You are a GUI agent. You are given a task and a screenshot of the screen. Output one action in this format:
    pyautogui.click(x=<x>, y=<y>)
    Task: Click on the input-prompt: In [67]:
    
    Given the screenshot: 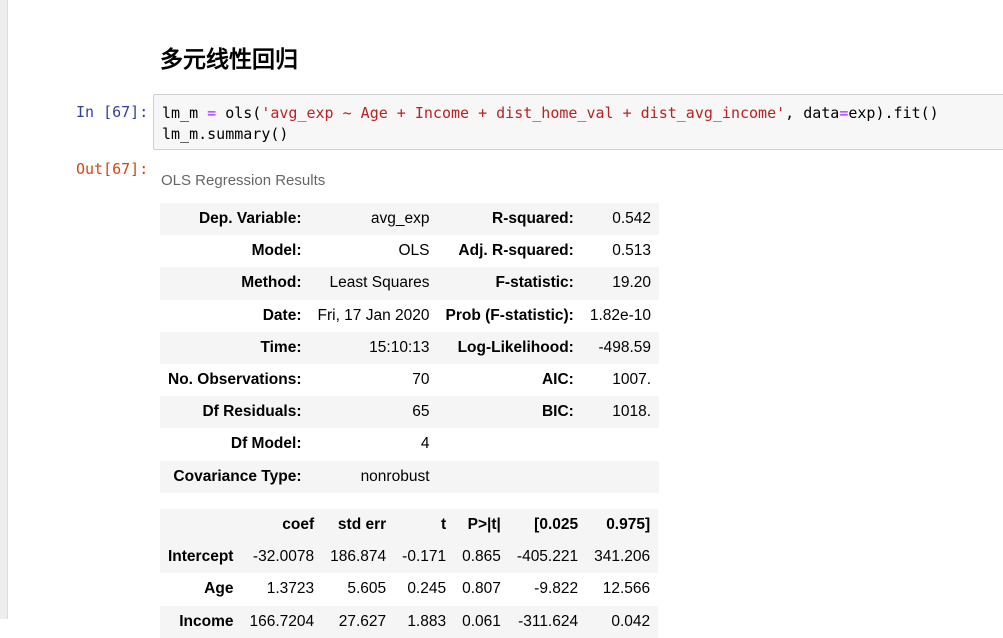 What is the action you would take?
    pyautogui.click(x=112, y=112)
    